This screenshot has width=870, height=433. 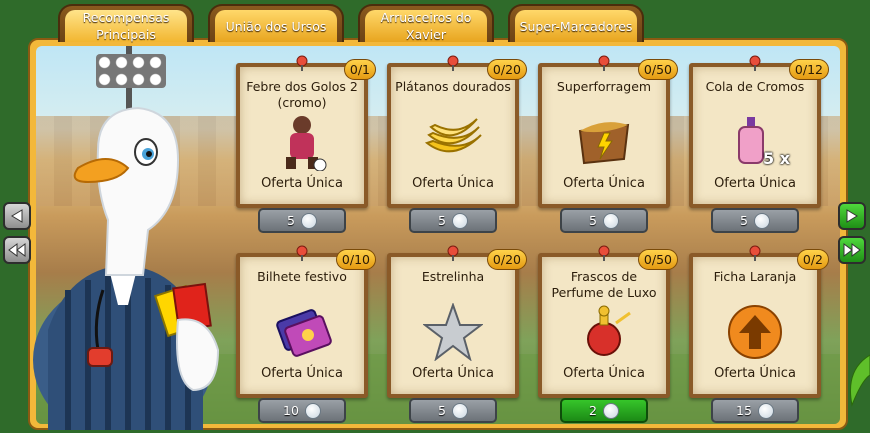 What do you see at coordinates (453, 135) in the screenshot?
I see `golden-bananas-icon` at bounding box center [453, 135].